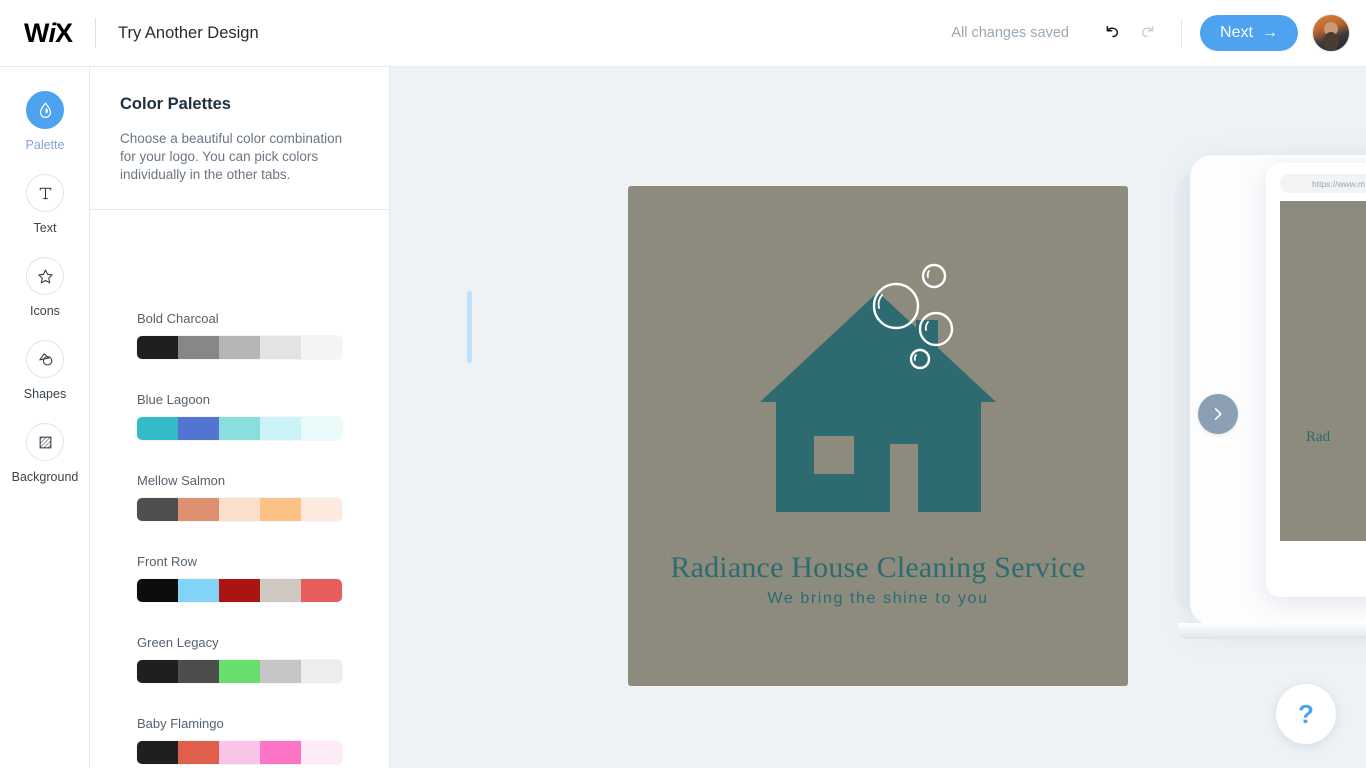  Describe the element at coordinates (469, 327) in the screenshot. I see `scrollbar-thumb` at that location.